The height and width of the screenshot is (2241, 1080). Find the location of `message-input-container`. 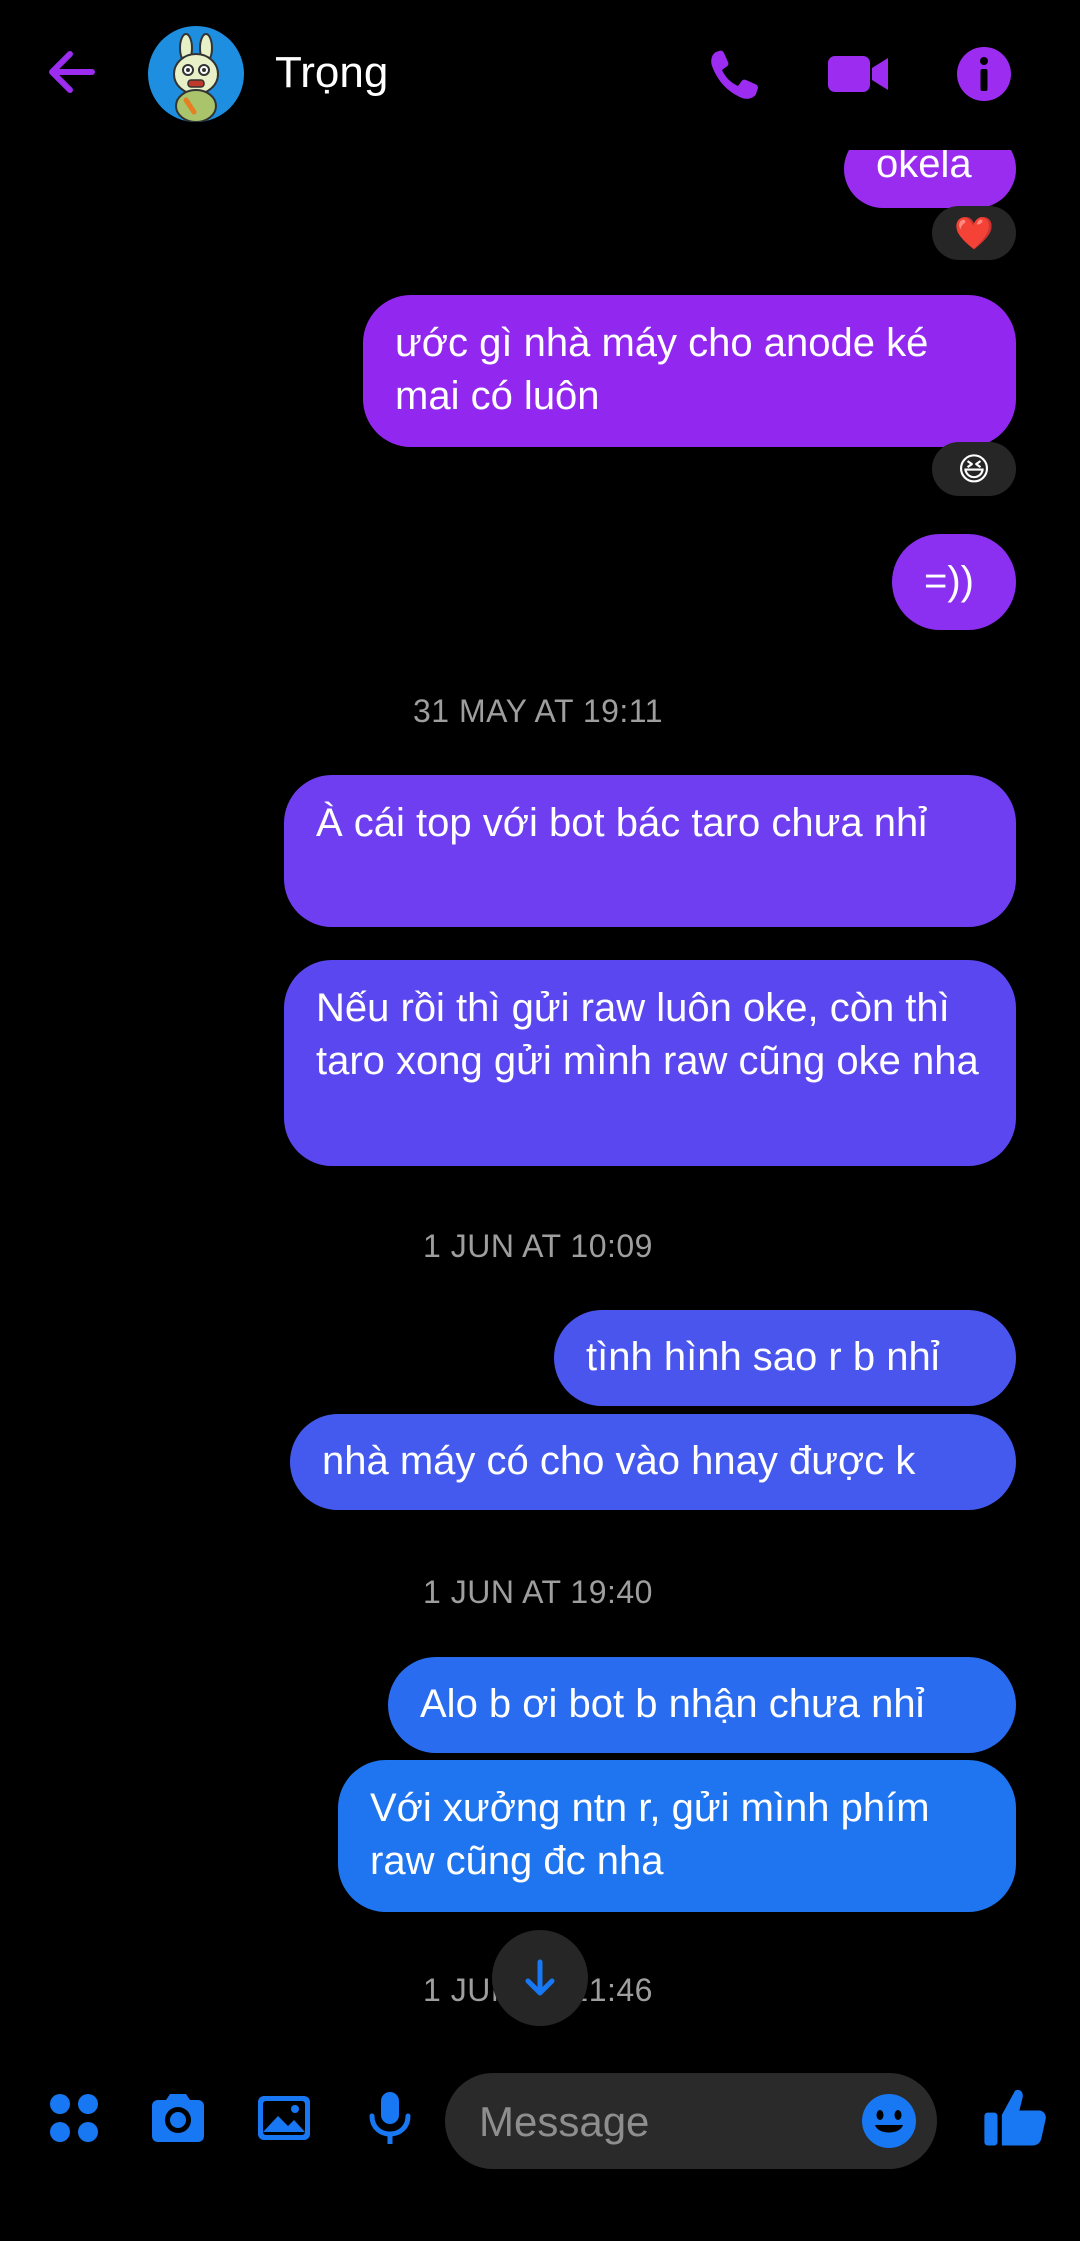

message-input-container is located at coordinates (691, 2122).